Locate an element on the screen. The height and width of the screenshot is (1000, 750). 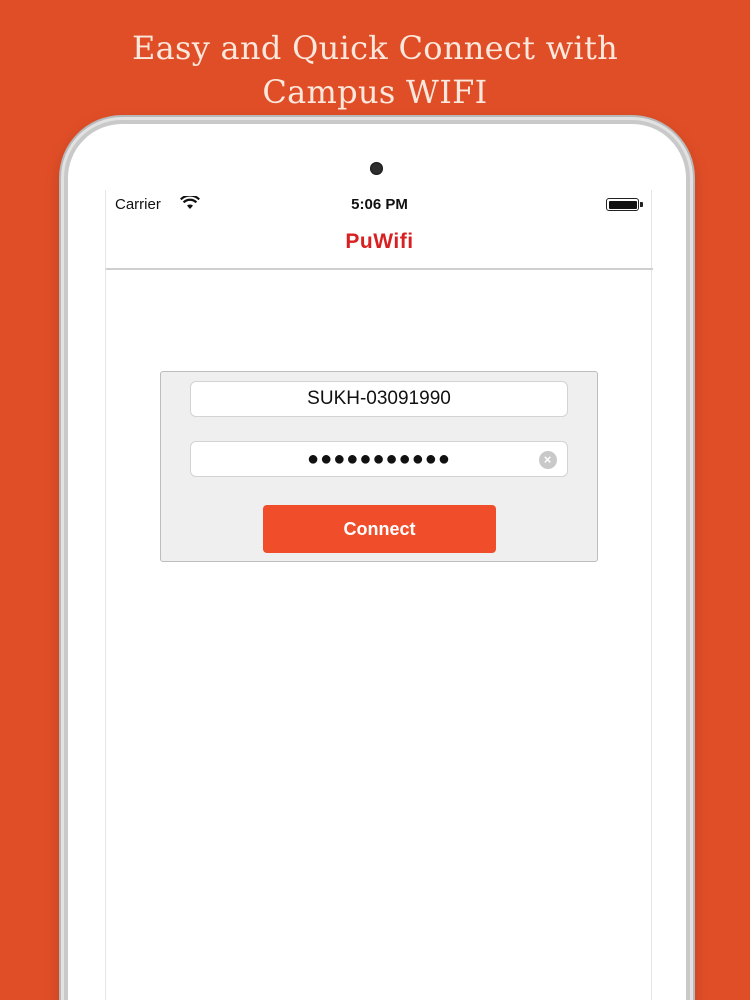
status-time: 5:06 PM is located at coordinates (379, 204).